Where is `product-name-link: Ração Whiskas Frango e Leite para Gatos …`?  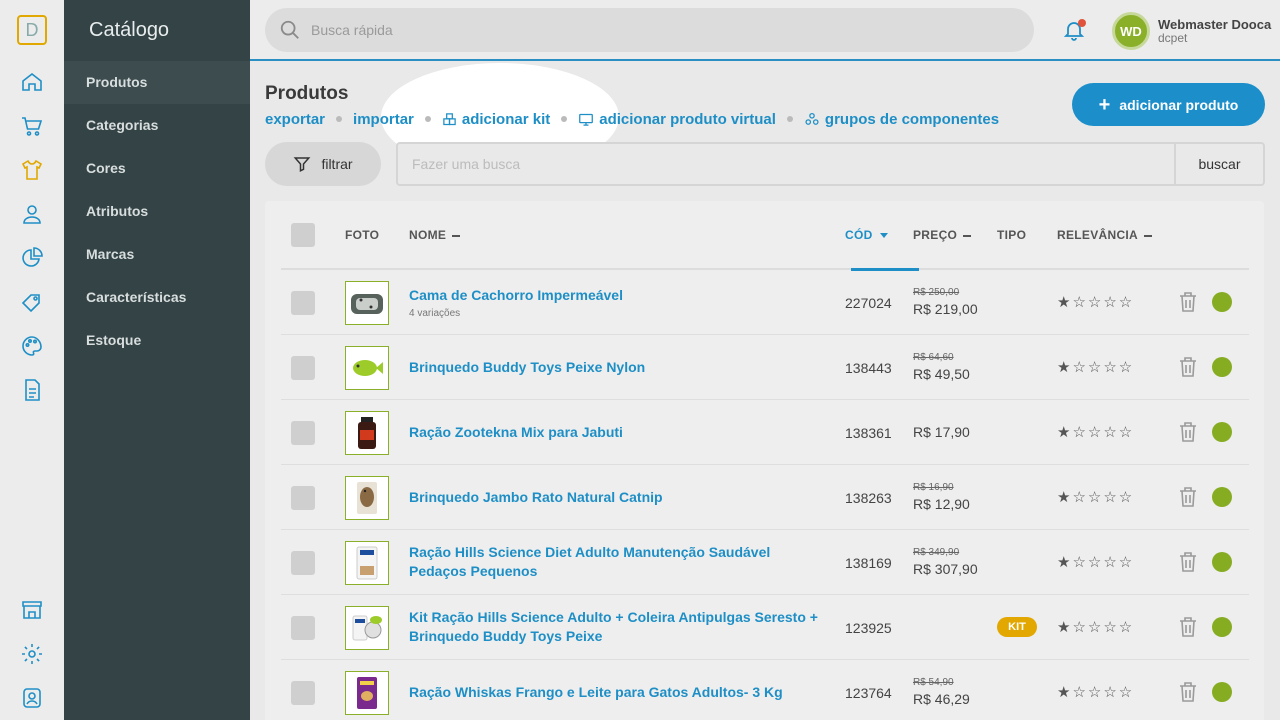 product-name-link: Ração Whiskas Frango e Leite para Gatos … is located at coordinates (614, 692).